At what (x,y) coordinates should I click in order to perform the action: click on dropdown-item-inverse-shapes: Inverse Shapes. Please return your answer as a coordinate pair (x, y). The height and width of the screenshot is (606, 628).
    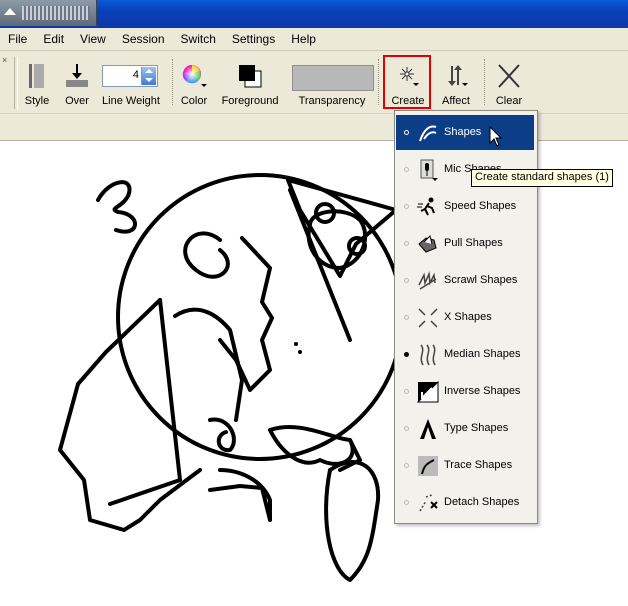
    Looking at the image, I should click on (465, 391).